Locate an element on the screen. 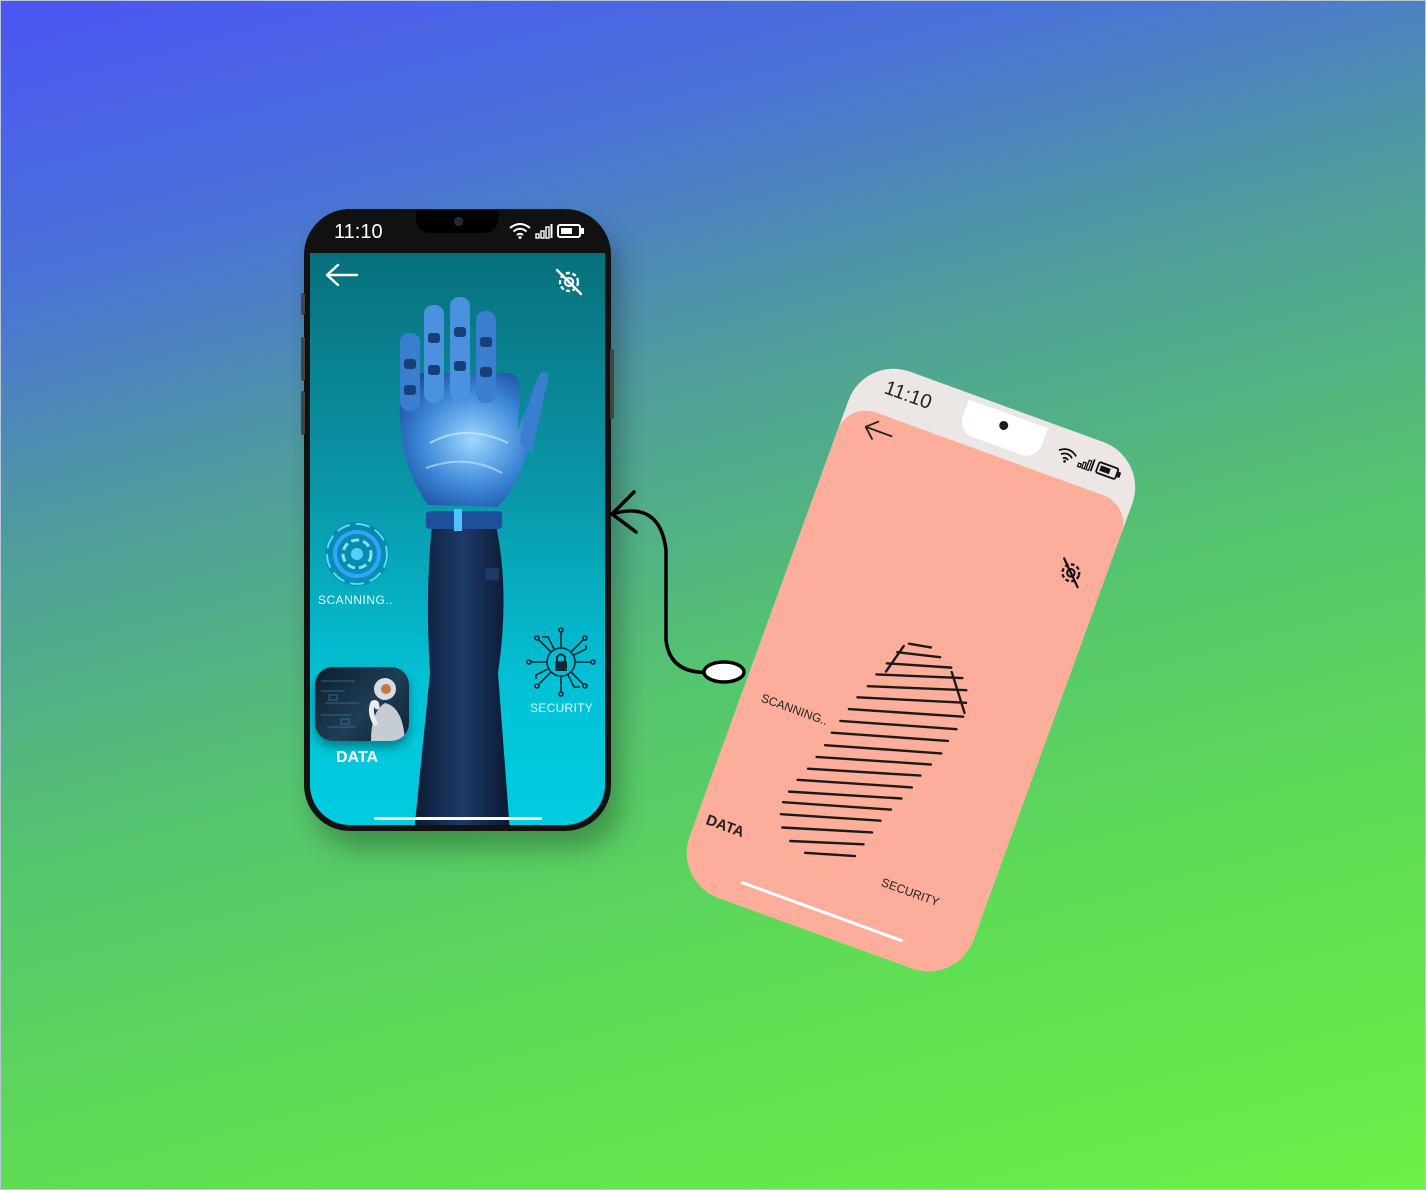  security-label: SECURITY is located at coordinates (562, 708).